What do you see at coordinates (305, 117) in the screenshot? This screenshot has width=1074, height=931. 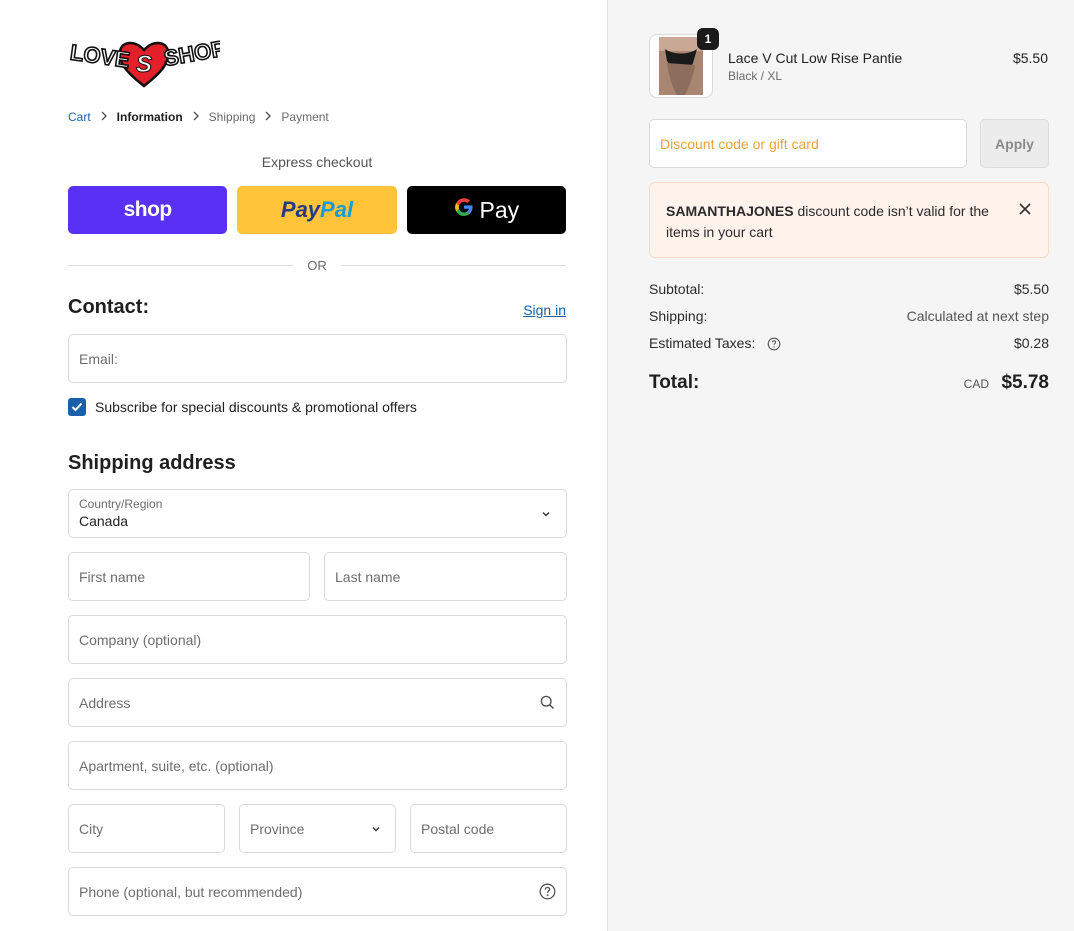 I see `breadcrumb-payment: Payment` at bounding box center [305, 117].